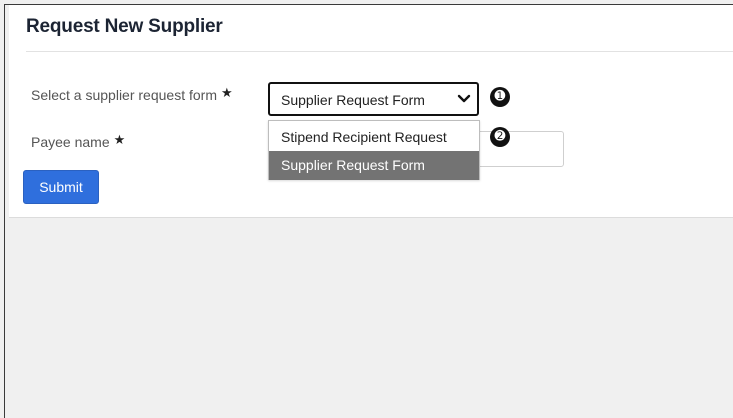 The height and width of the screenshot is (418, 733). What do you see at coordinates (464, 98) in the screenshot?
I see `chevron-down-icon` at bounding box center [464, 98].